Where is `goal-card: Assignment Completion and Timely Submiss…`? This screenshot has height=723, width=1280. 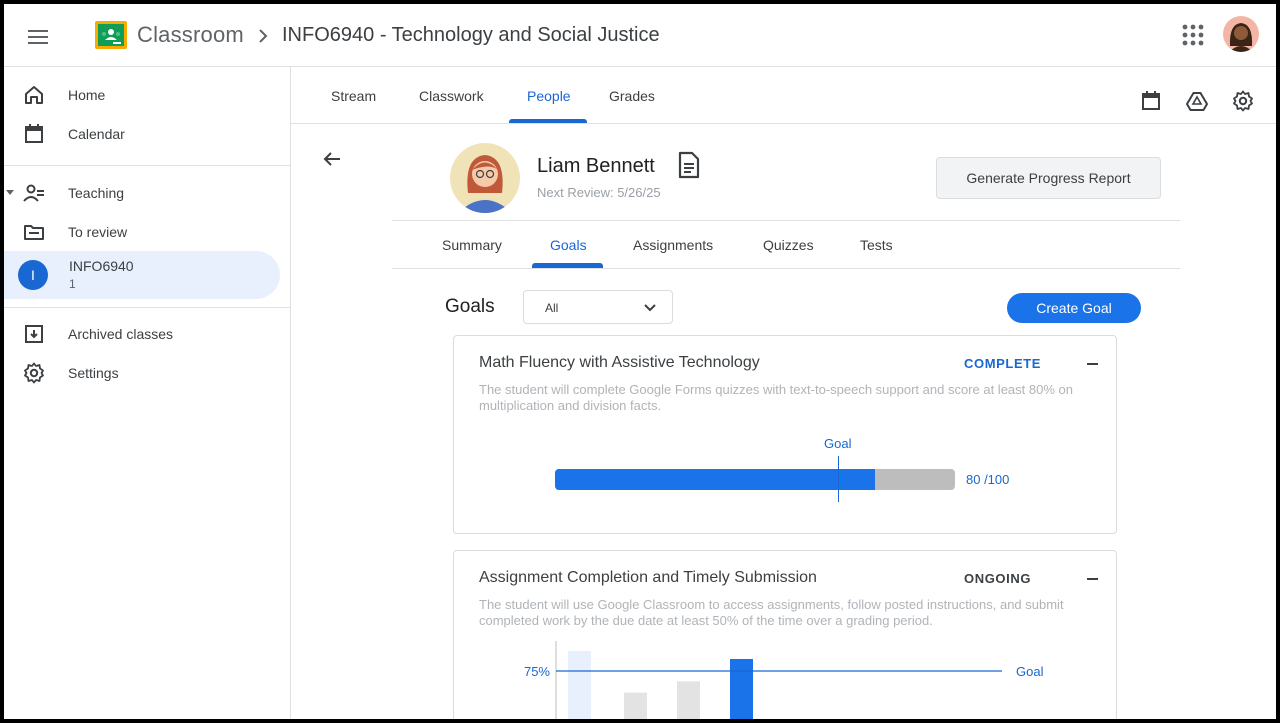
goal-card: Assignment Completion and Timely Submiss… is located at coordinates (785, 634).